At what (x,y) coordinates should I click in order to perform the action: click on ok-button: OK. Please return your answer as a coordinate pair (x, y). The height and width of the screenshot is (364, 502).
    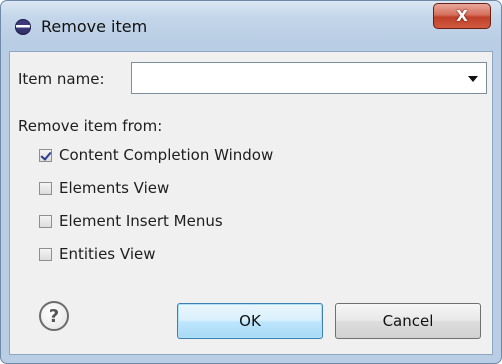
    Looking at the image, I should click on (250, 321).